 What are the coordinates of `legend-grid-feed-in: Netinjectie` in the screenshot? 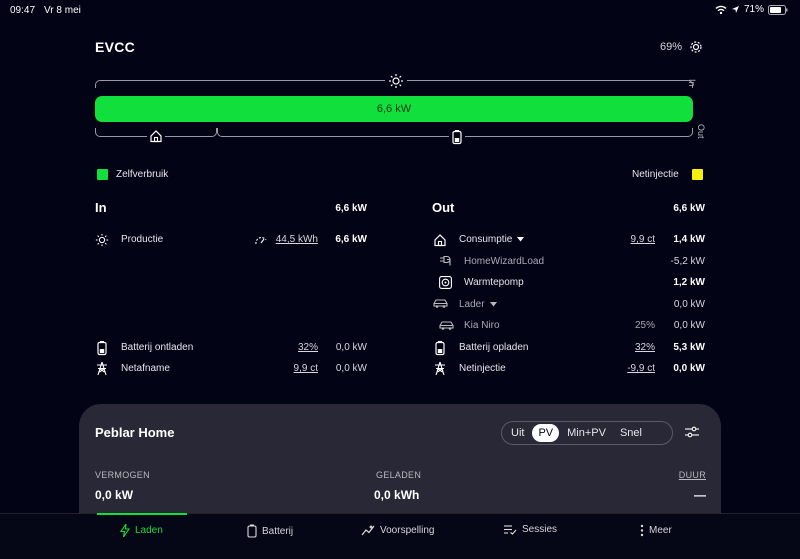 It's located at (655, 174).